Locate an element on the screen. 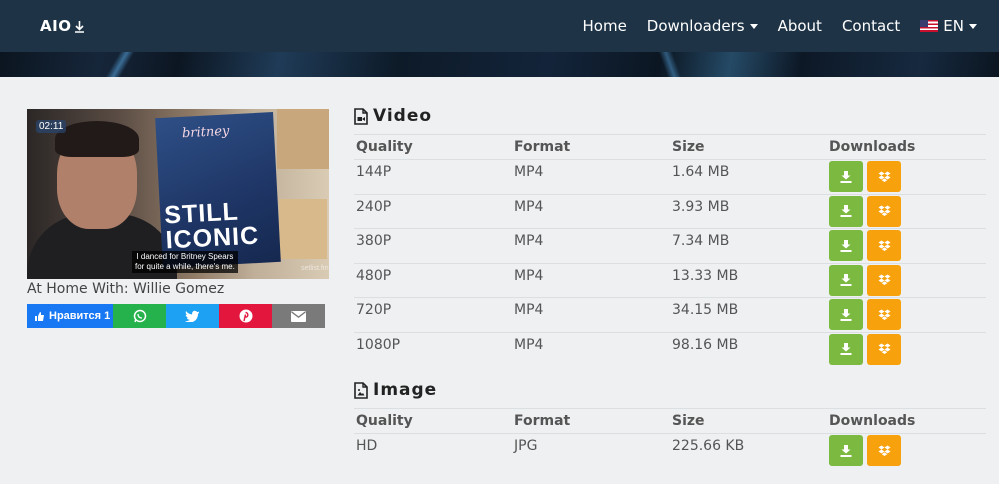 This screenshot has height=484, width=999. image-file-icon is located at coordinates (361, 390).